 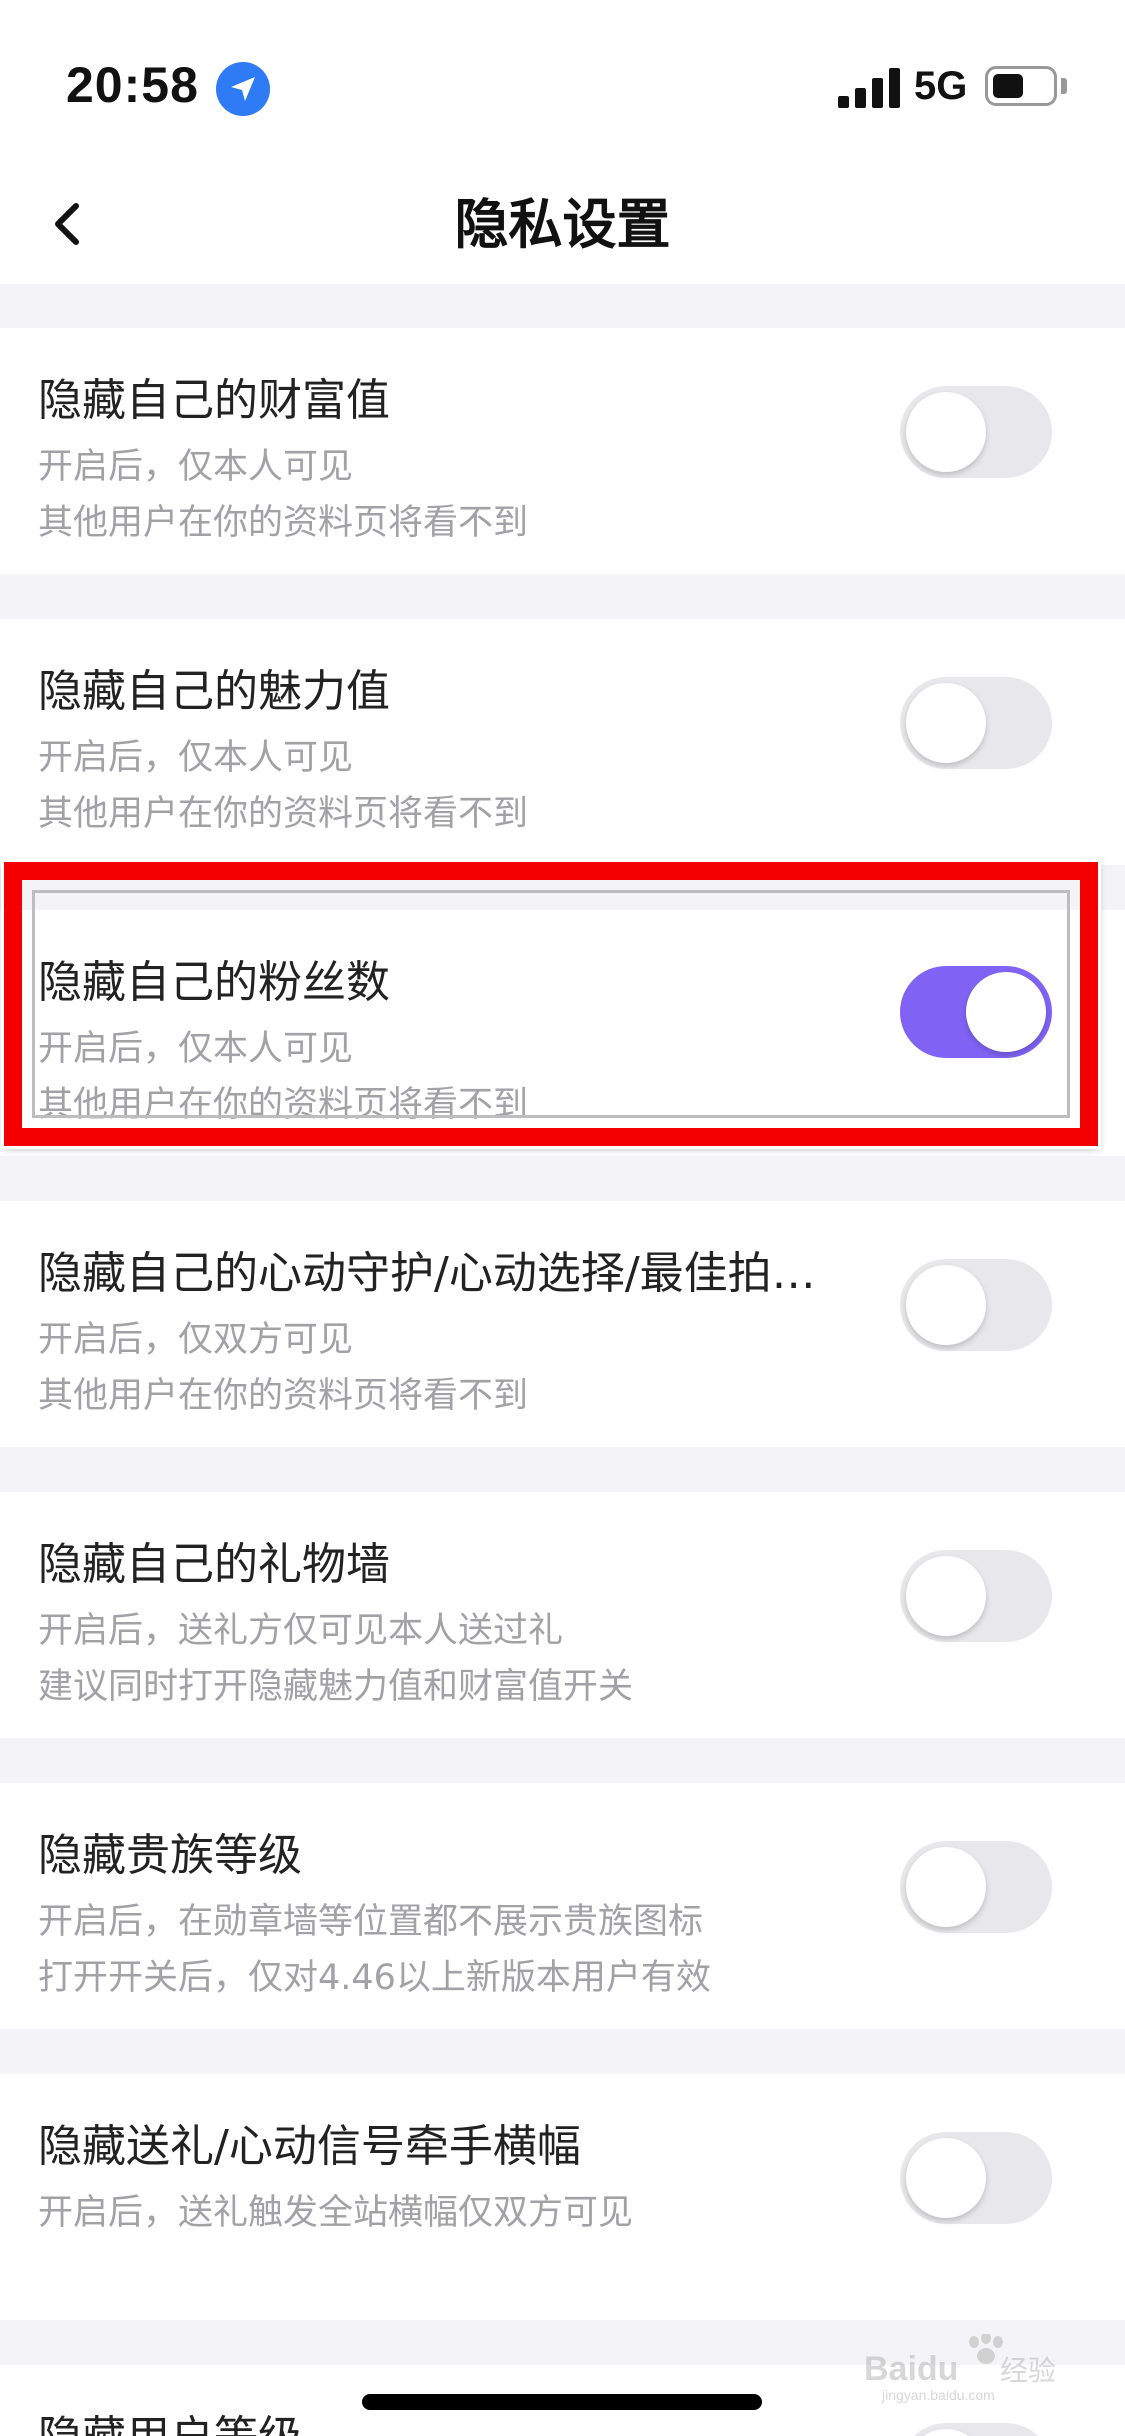 What do you see at coordinates (170, 2418) in the screenshot?
I see `setting-title: 隐藏用户等级` at bounding box center [170, 2418].